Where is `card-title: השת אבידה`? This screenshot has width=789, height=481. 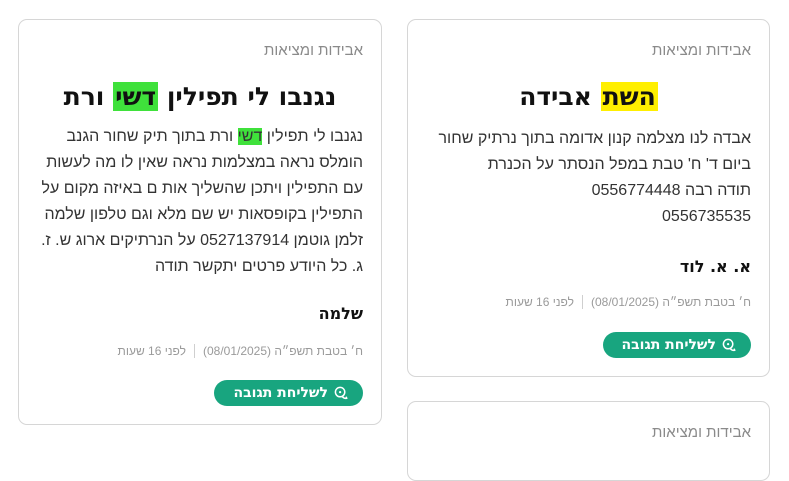
card-title: השת אבידה is located at coordinates (588, 96).